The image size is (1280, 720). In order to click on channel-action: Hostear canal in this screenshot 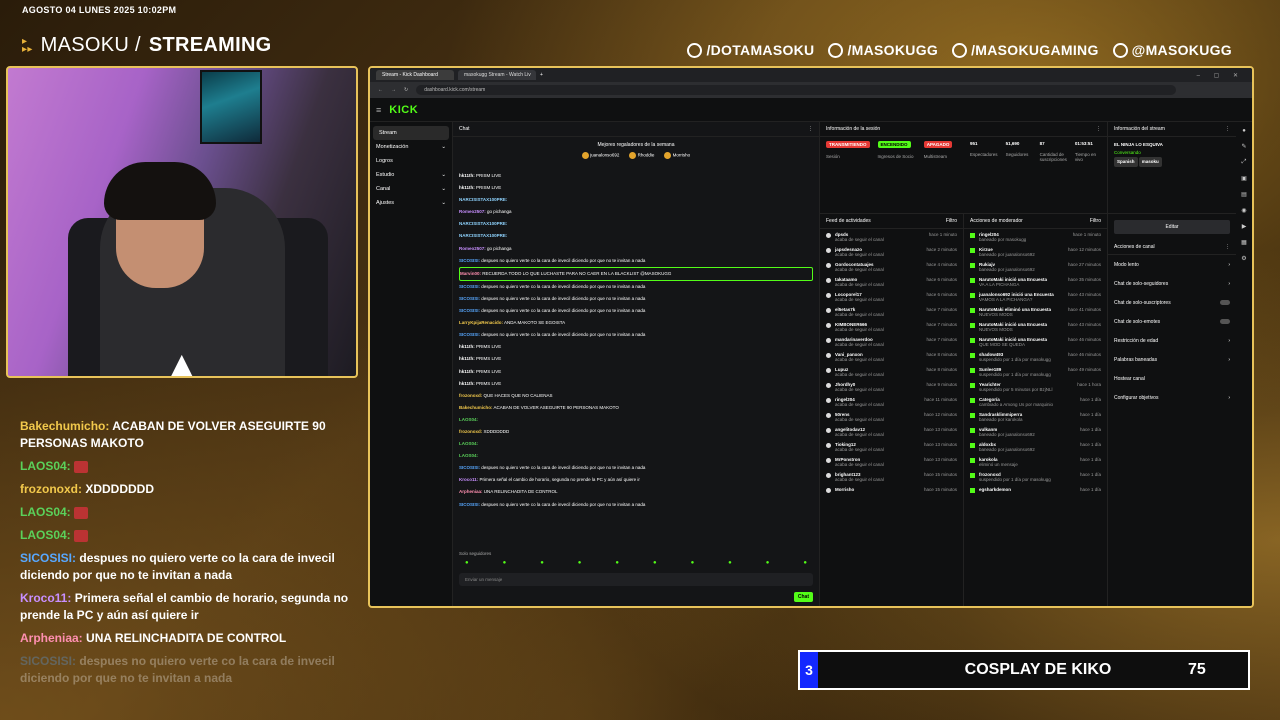, I will do `click(1172, 378)`.